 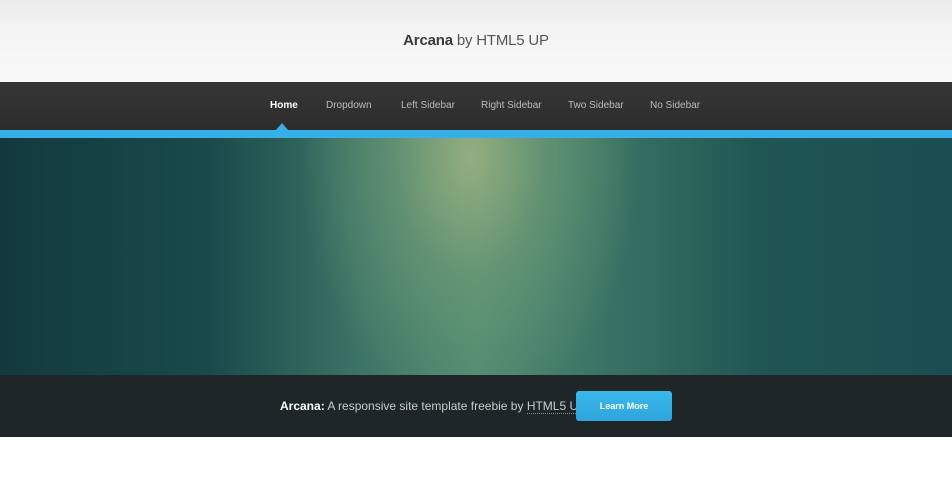 What do you see at coordinates (596, 105) in the screenshot?
I see `nav-item-two-sidebar: Two Sidebar` at bounding box center [596, 105].